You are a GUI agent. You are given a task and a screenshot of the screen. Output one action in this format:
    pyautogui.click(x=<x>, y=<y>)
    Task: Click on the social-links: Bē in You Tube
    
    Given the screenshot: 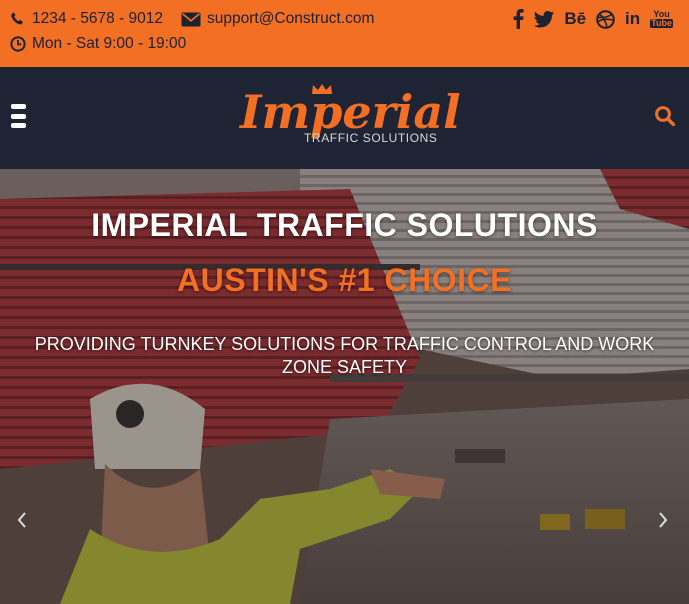 What is the action you would take?
    pyautogui.click(x=593, y=19)
    